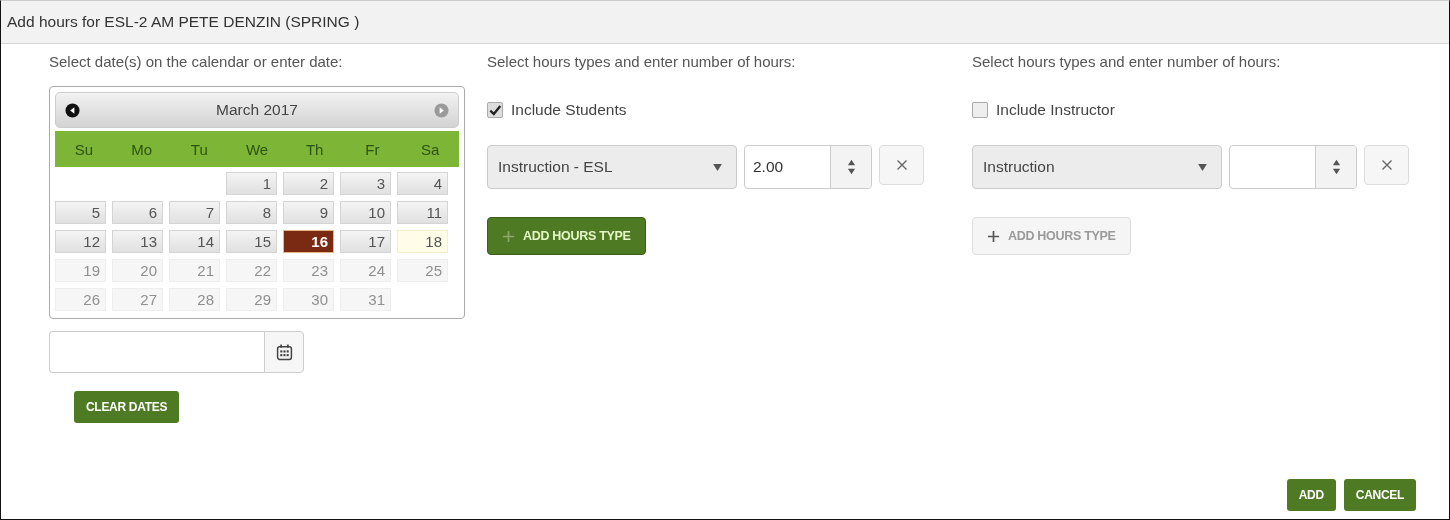 Image resolution: width=1450 pixels, height=520 pixels. What do you see at coordinates (80, 299) in the screenshot?
I see `calendar-day: 26` at bounding box center [80, 299].